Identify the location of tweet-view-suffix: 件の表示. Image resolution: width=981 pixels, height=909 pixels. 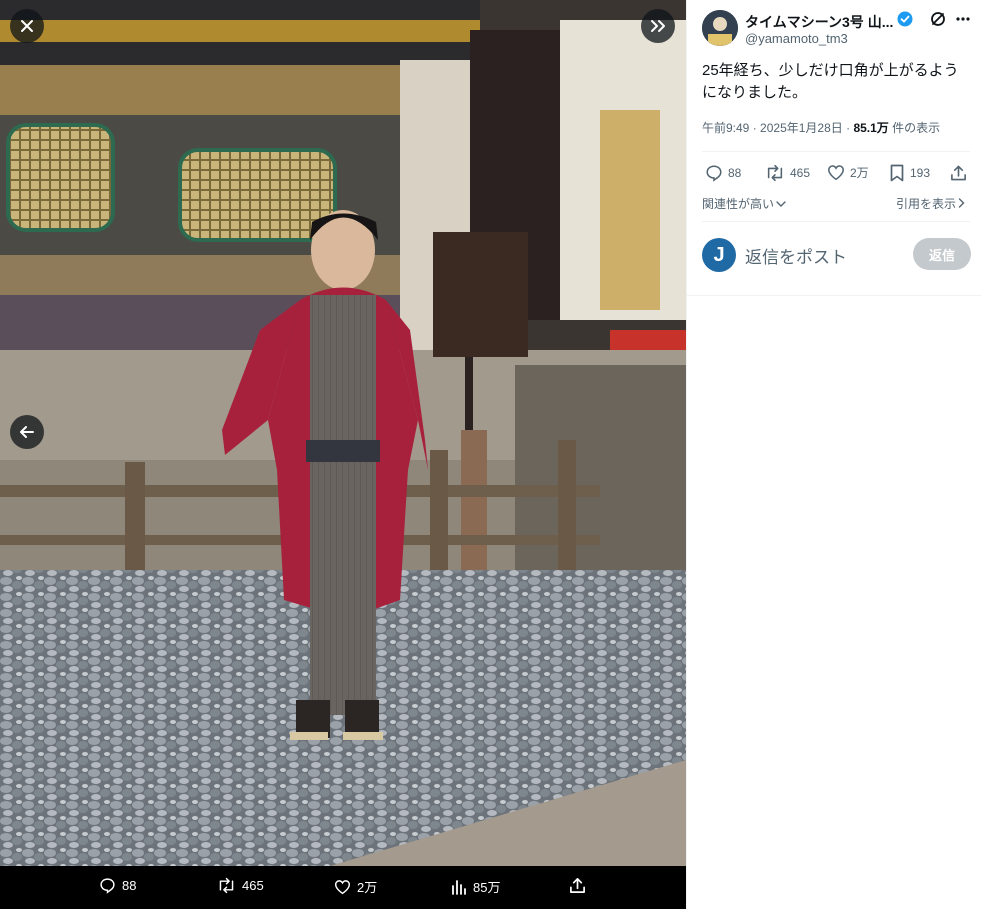
(916, 128).